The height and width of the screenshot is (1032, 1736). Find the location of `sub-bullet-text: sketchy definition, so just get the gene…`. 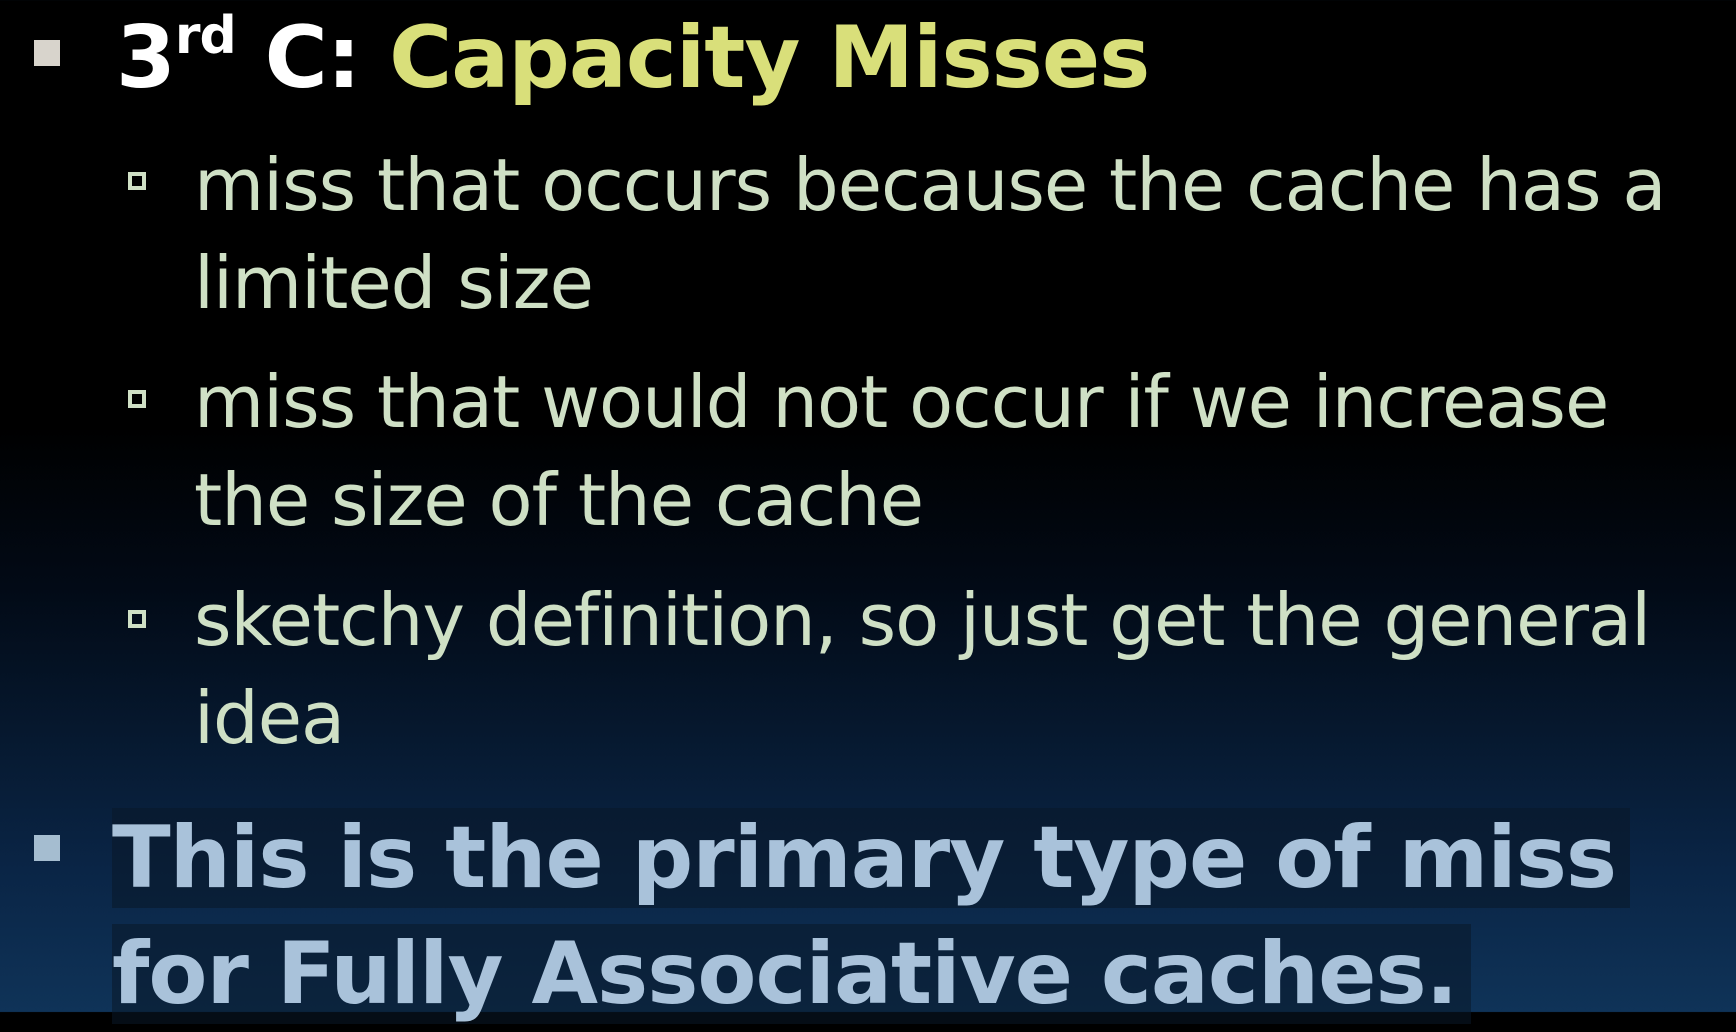

sub-bullet-text: sketchy definition, so just get the gene… is located at coordinates (922, 669).